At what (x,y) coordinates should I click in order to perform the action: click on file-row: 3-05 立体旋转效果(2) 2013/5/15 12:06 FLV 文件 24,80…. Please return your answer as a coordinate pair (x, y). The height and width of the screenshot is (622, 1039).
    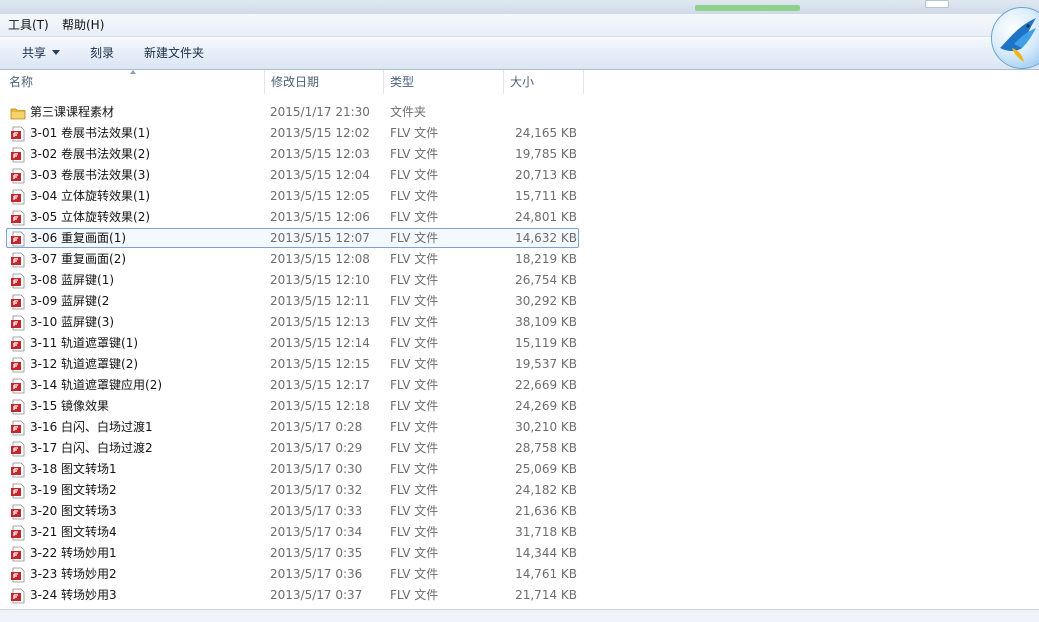
    Looking at the image, I should click on (292, 217).